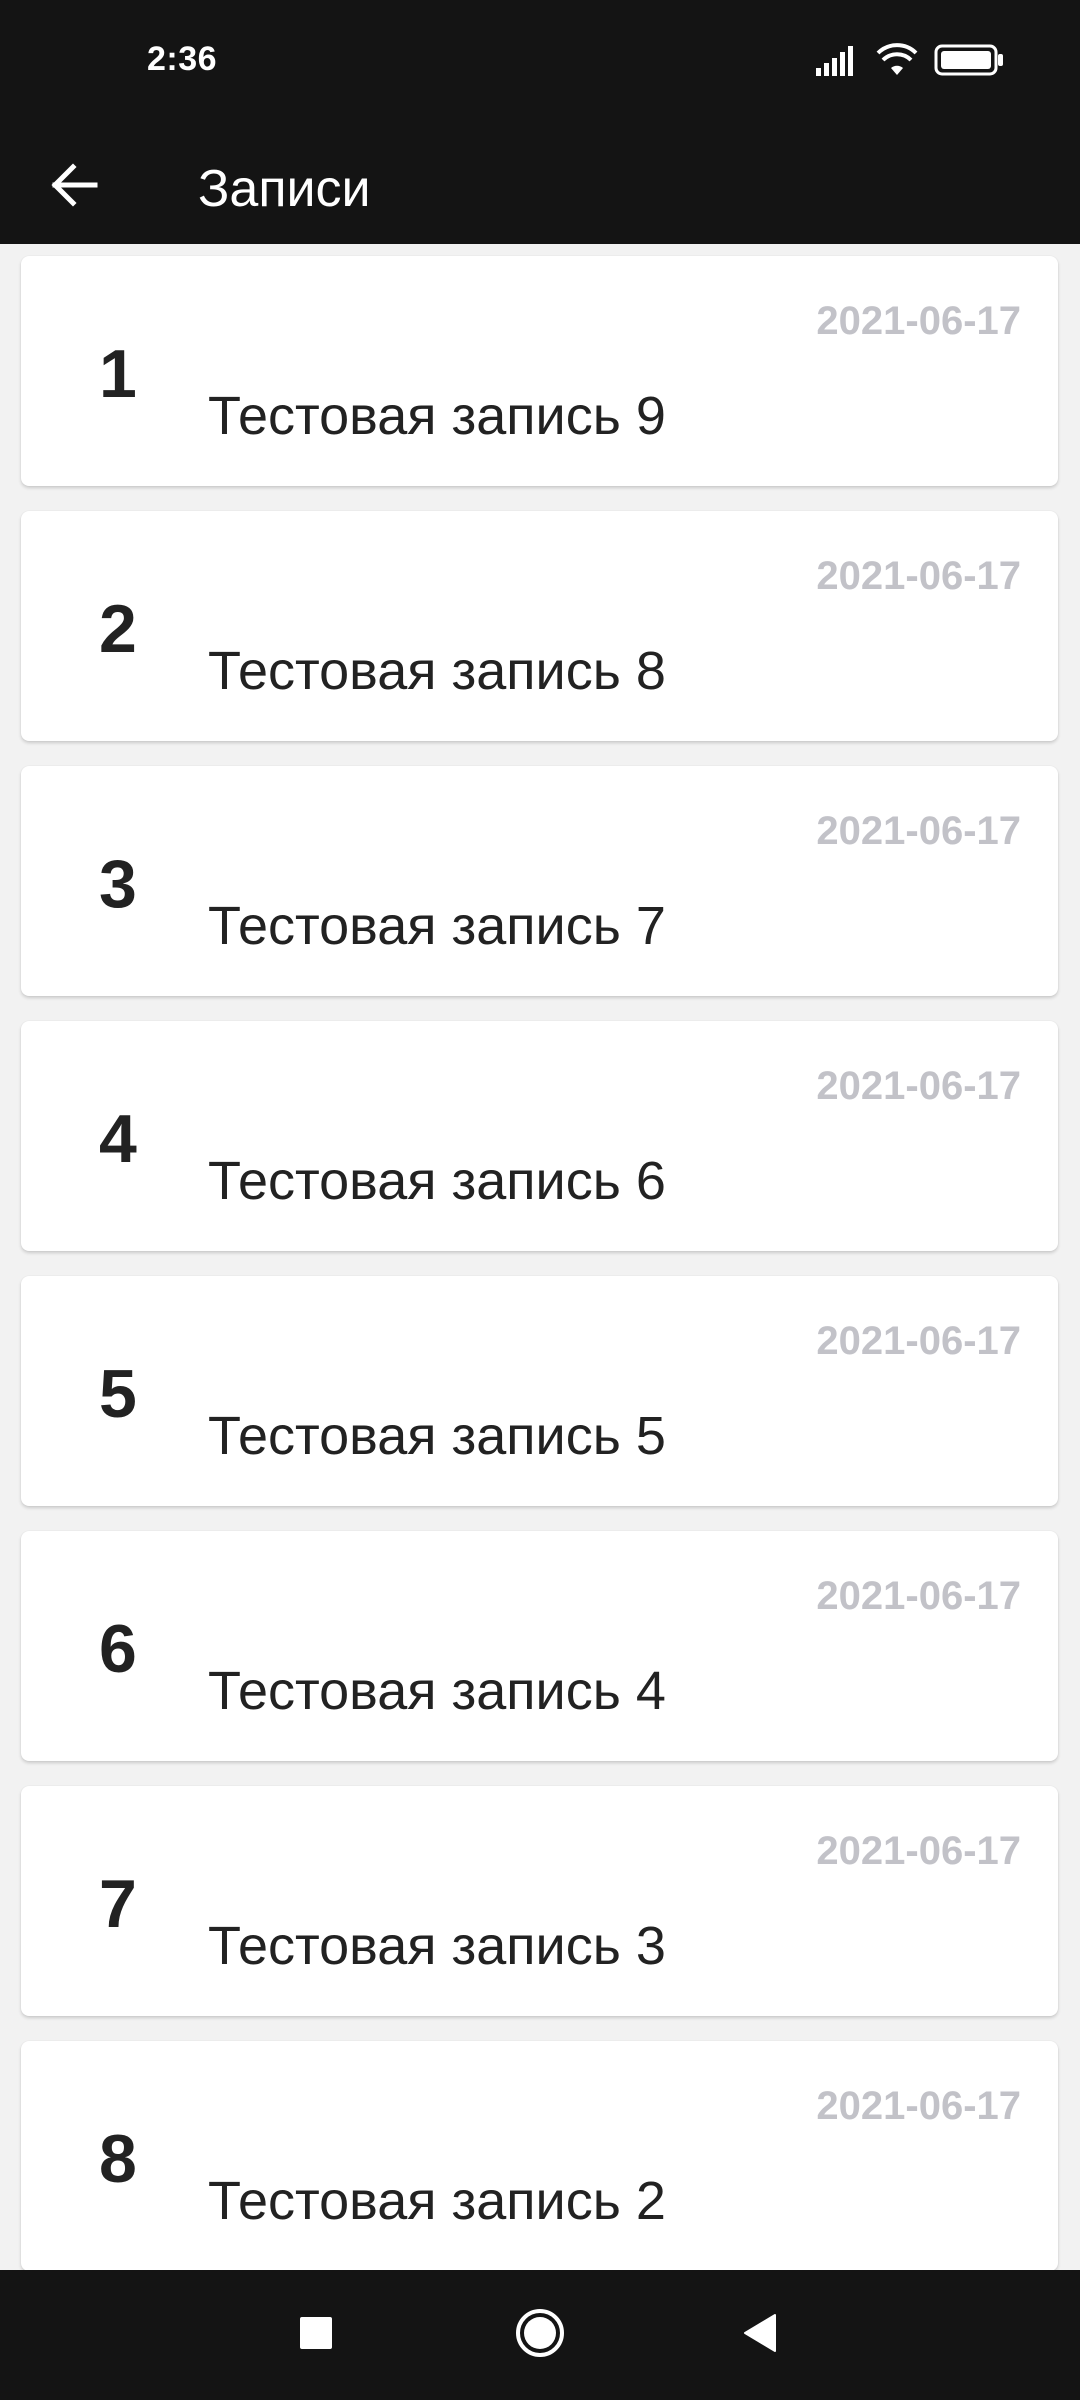 Image resolution: width=1080 pixels, height=2400 pixels. What do you see at coordinates (437, 1691) in the screenshot?
I see `record-title: Тестовая запись 4` at bounding box center [437, 1691].